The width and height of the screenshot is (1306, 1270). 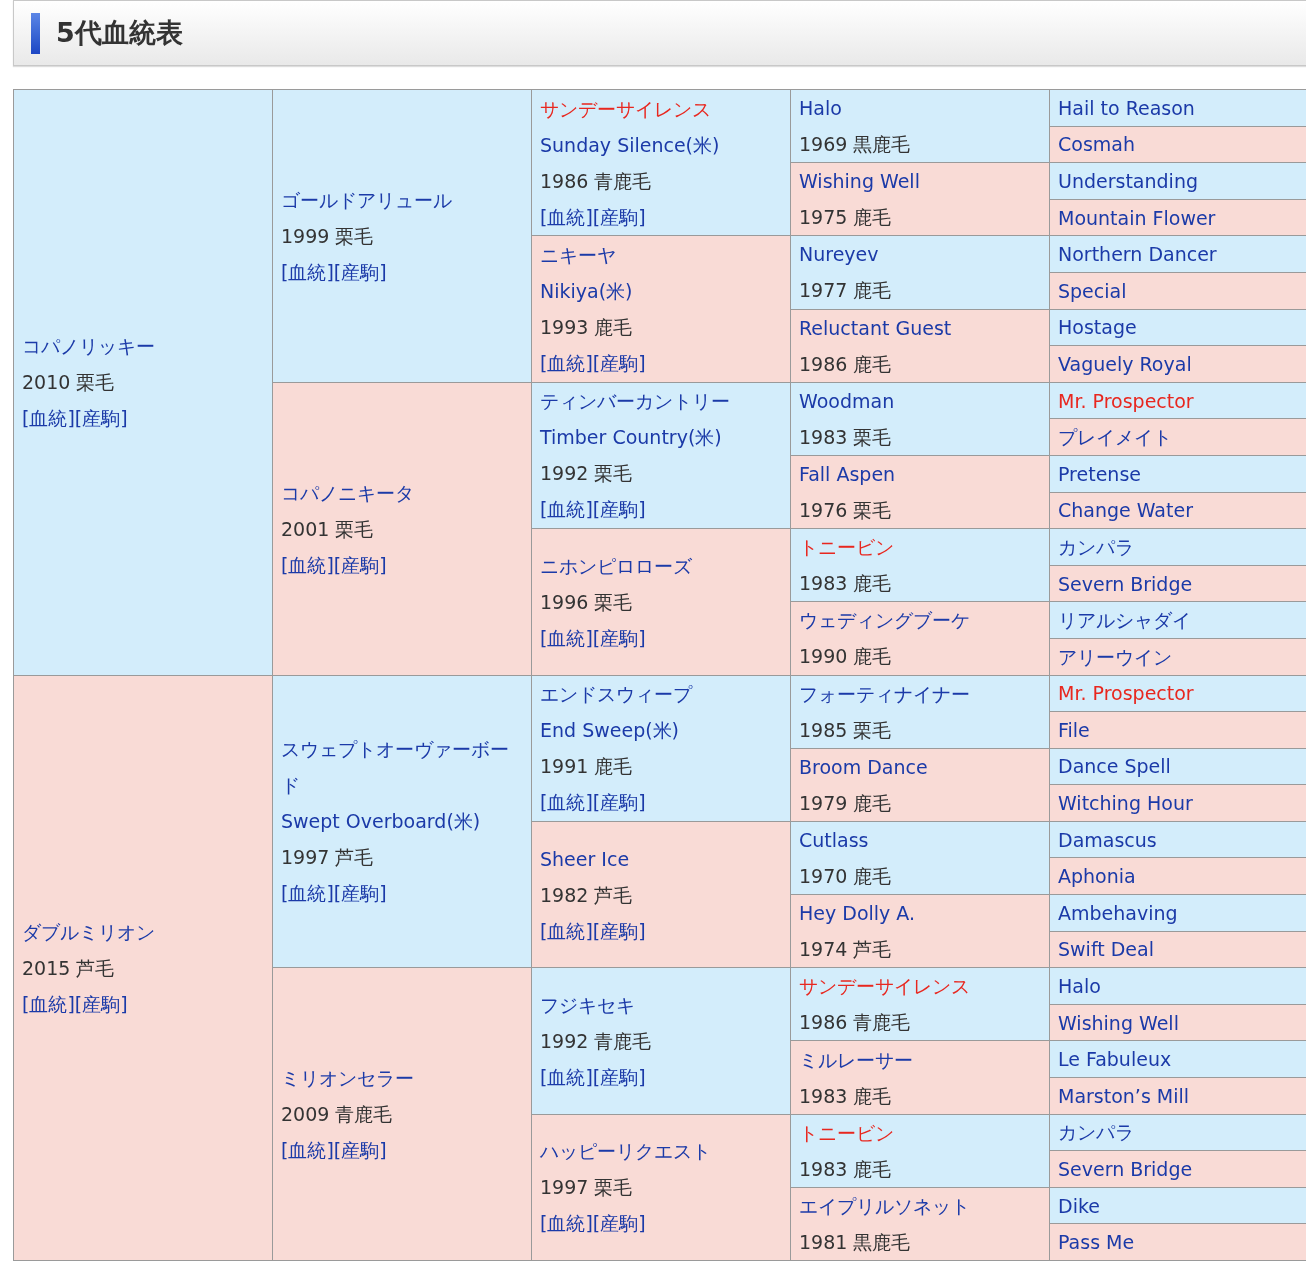 I want to click on horse-name-link: Ambehaving, so click(x=1118, y=912).